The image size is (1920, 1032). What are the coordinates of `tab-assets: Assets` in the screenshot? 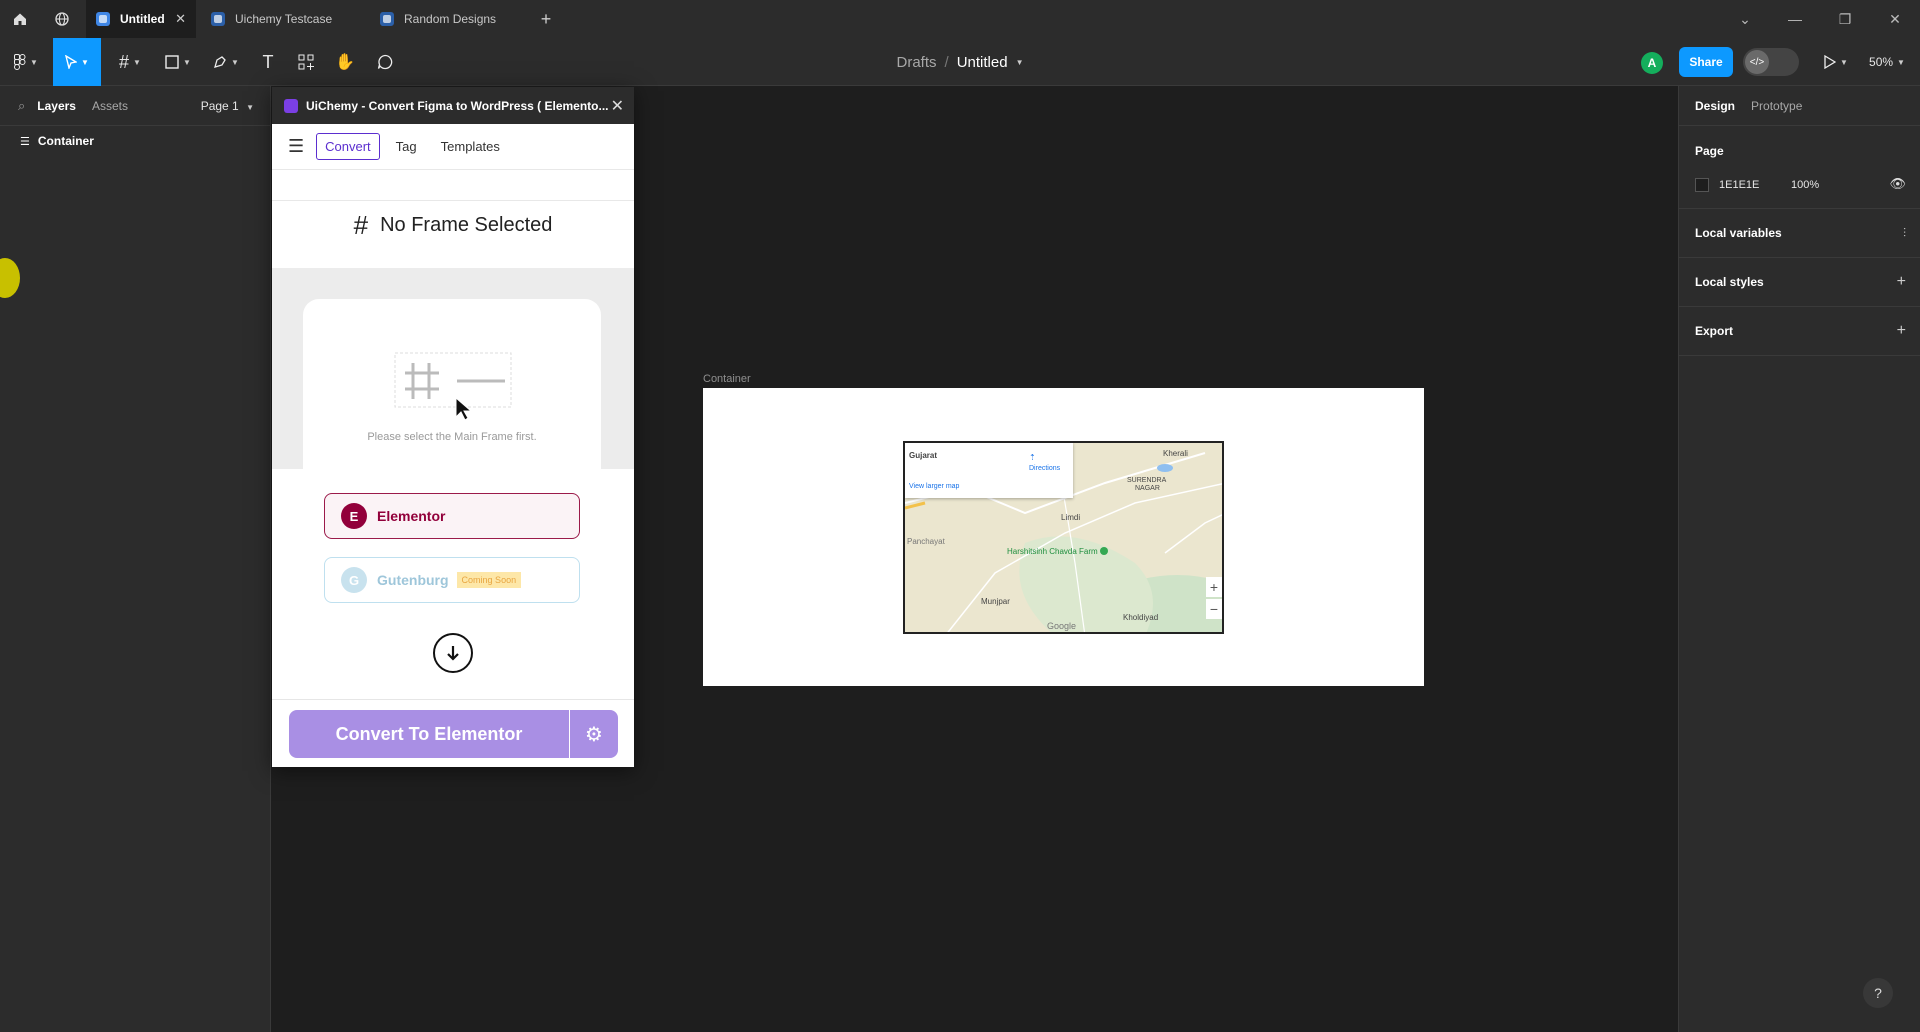 It's located at (110, 106).